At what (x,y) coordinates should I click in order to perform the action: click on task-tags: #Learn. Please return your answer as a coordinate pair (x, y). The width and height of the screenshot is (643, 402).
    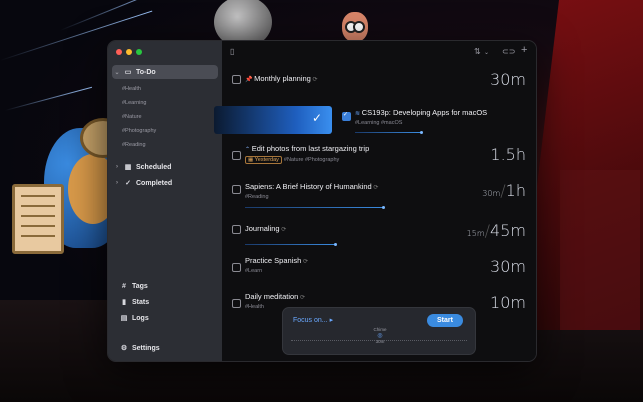
    Looking at the image, I should click on (254, 271).